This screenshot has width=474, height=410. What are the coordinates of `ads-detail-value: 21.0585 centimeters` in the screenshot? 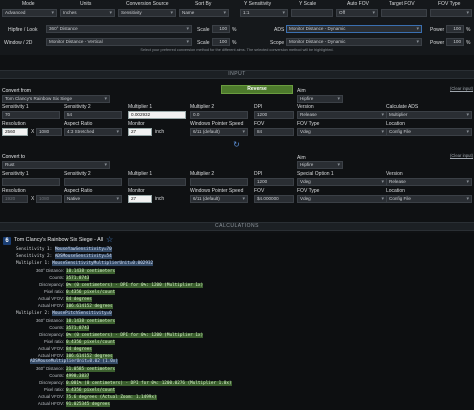 It's located at (91, 369).